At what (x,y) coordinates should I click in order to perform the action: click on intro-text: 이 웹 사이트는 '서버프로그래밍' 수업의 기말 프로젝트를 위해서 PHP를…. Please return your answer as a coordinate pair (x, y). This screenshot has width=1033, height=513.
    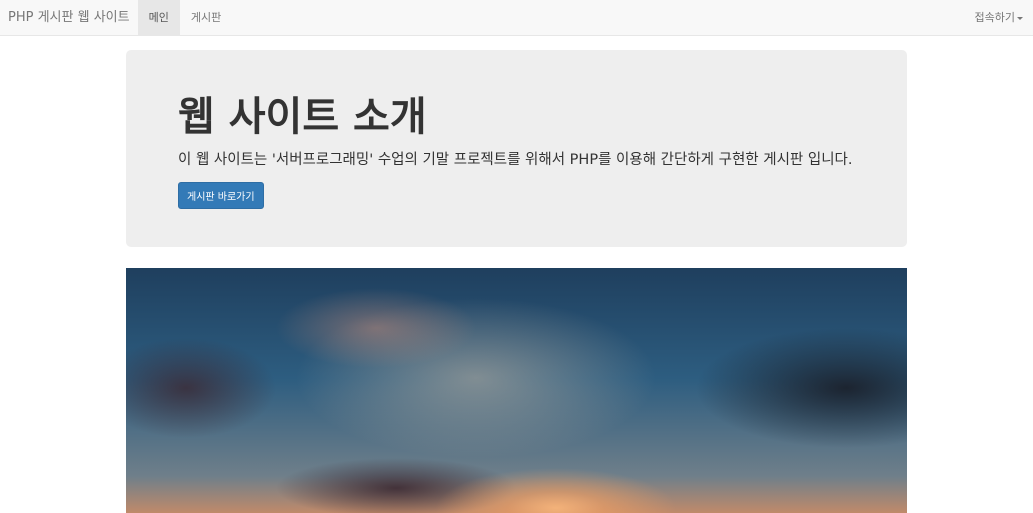
    Looking at the image, I should click on (515, 160).